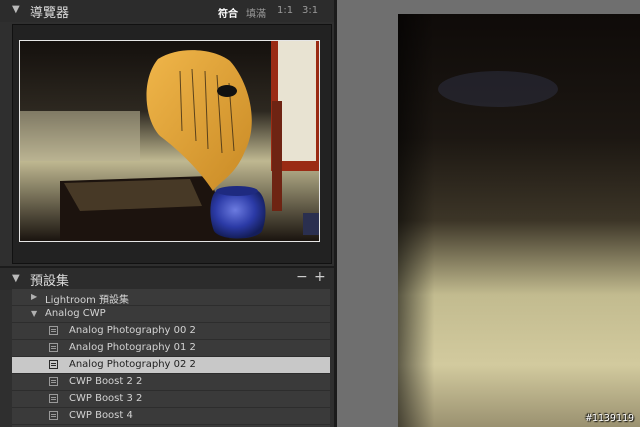 The height and width of the screenshot is (427, 640). I want to click on zoom-1-1-button: 1:1, so click(285, 10).